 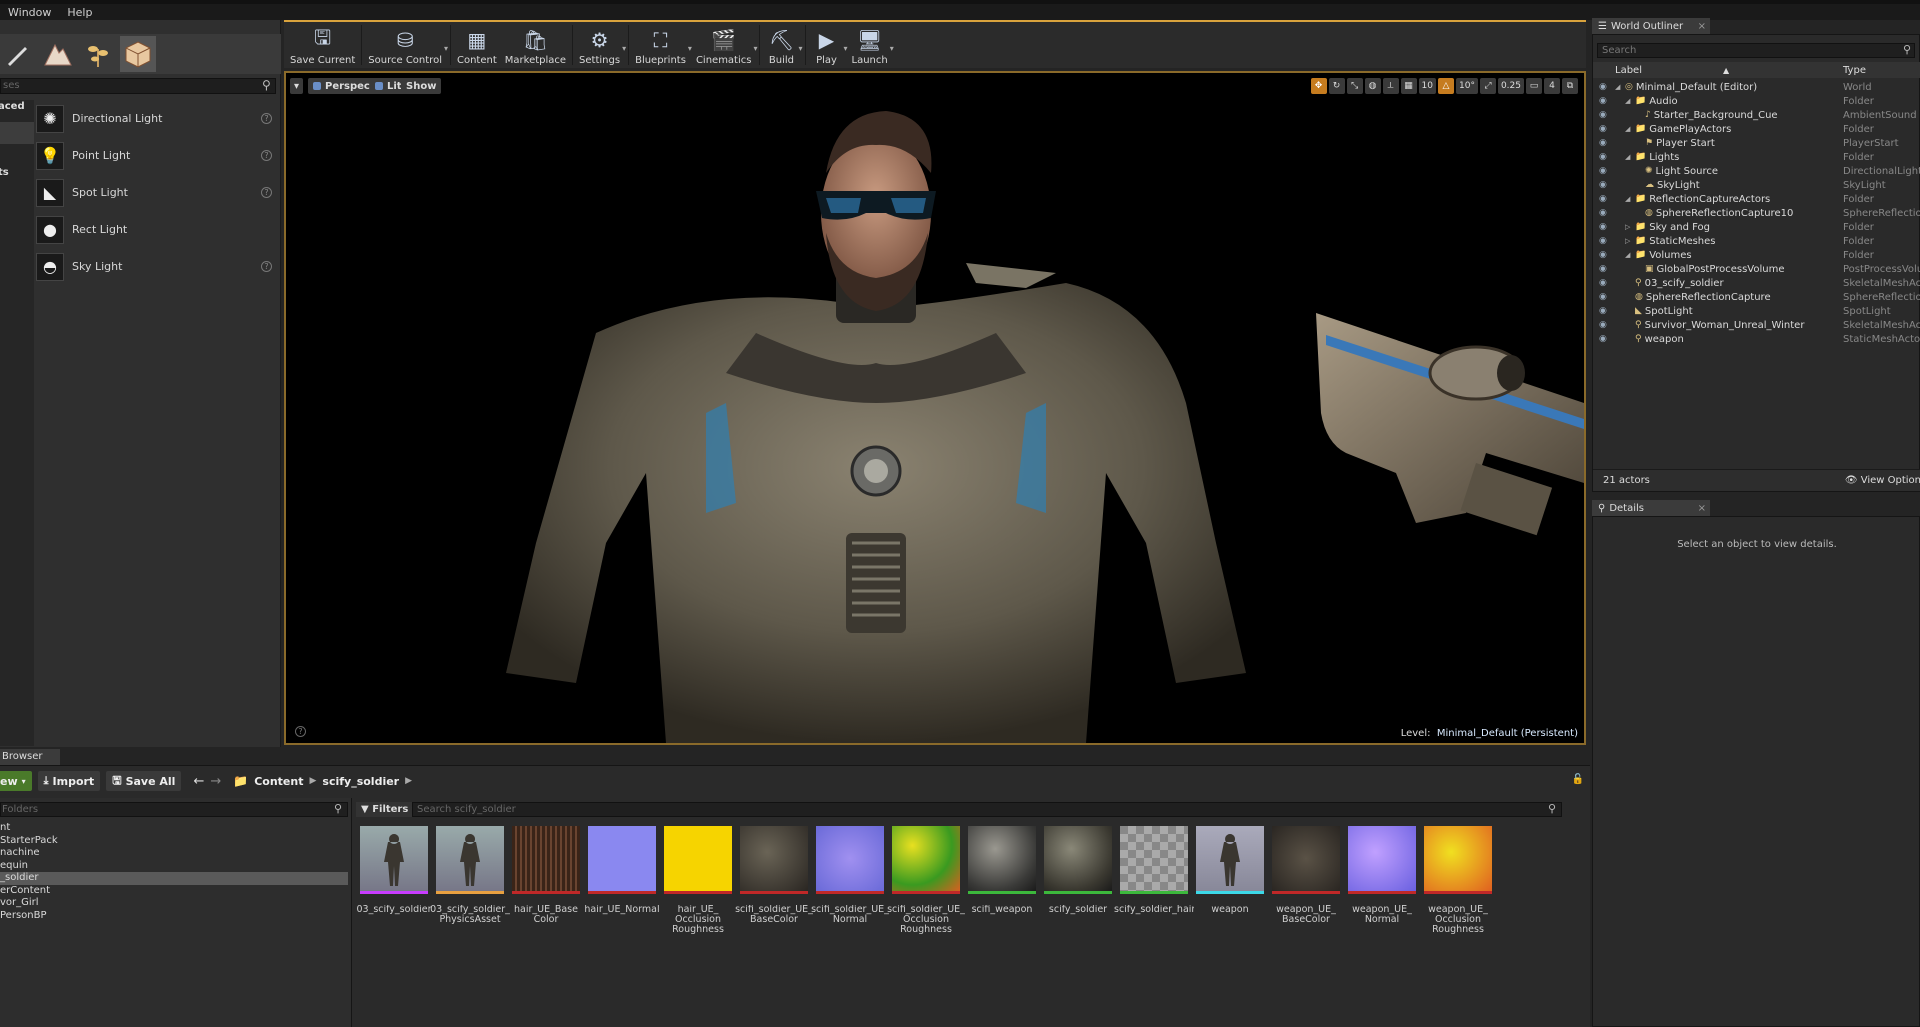 What do you see at coordinates (1487, 86) in the screenshot?
I see `scale-snap-icon: ⤢` at bounding box center [1487, 86].